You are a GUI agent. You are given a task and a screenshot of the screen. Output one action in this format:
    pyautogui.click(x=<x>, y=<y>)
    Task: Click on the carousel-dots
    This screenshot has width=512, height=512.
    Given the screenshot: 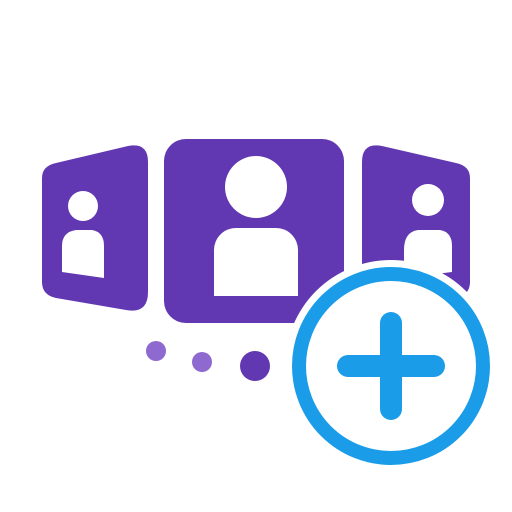 What is the action you would take?
    pyautogui.click(x=208, y=361)
    